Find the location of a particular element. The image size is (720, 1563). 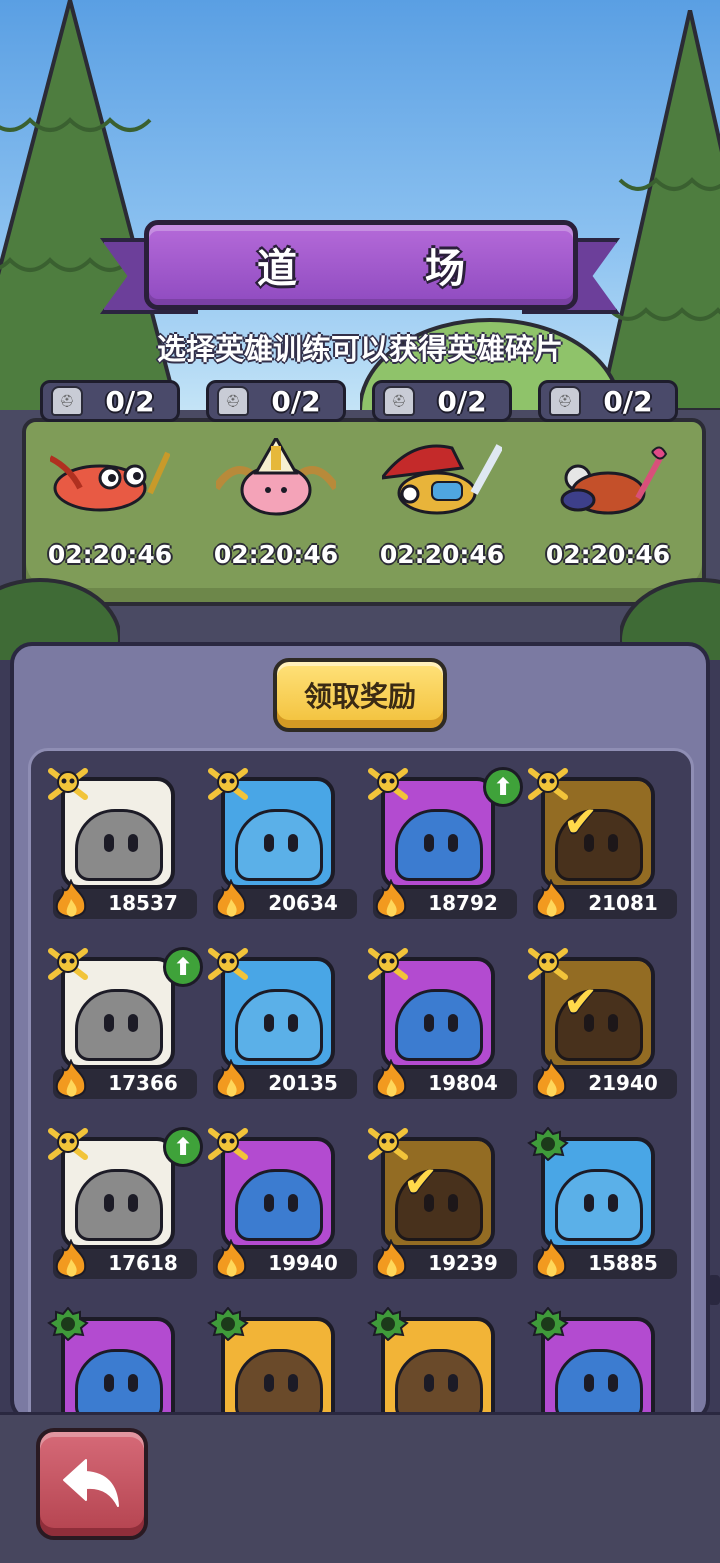

claim-reward-button: 领取奖励 is located at coordinates (360, 695).